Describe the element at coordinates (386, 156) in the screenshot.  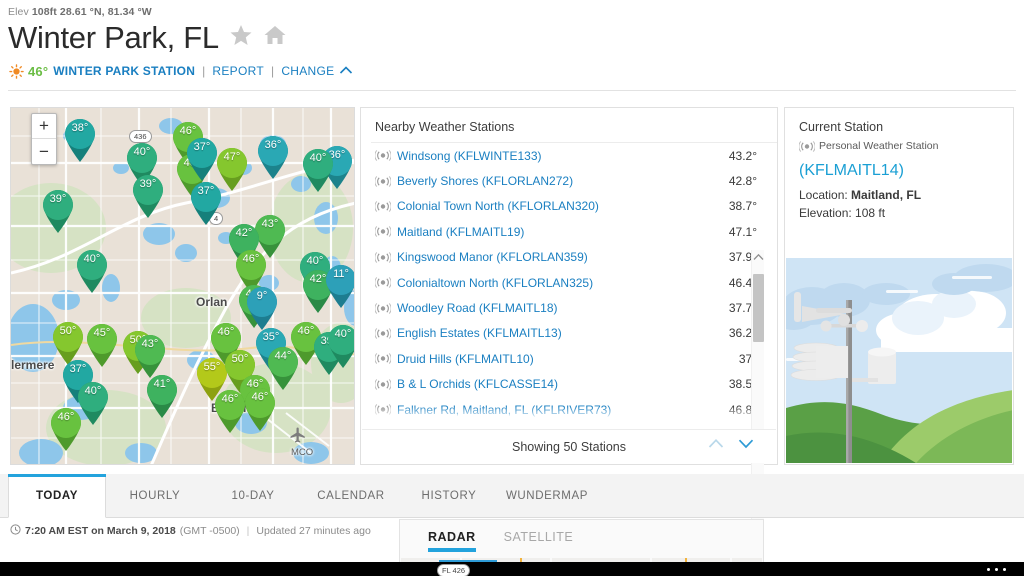
I see `signal-icon` at that location.